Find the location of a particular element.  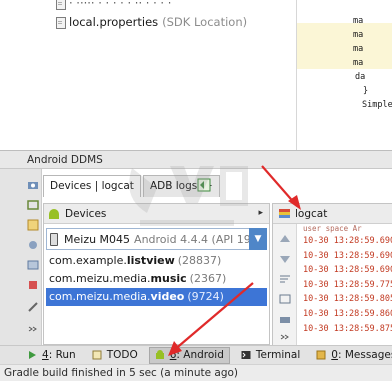

todo-icon is located at coordinates (97, 355).